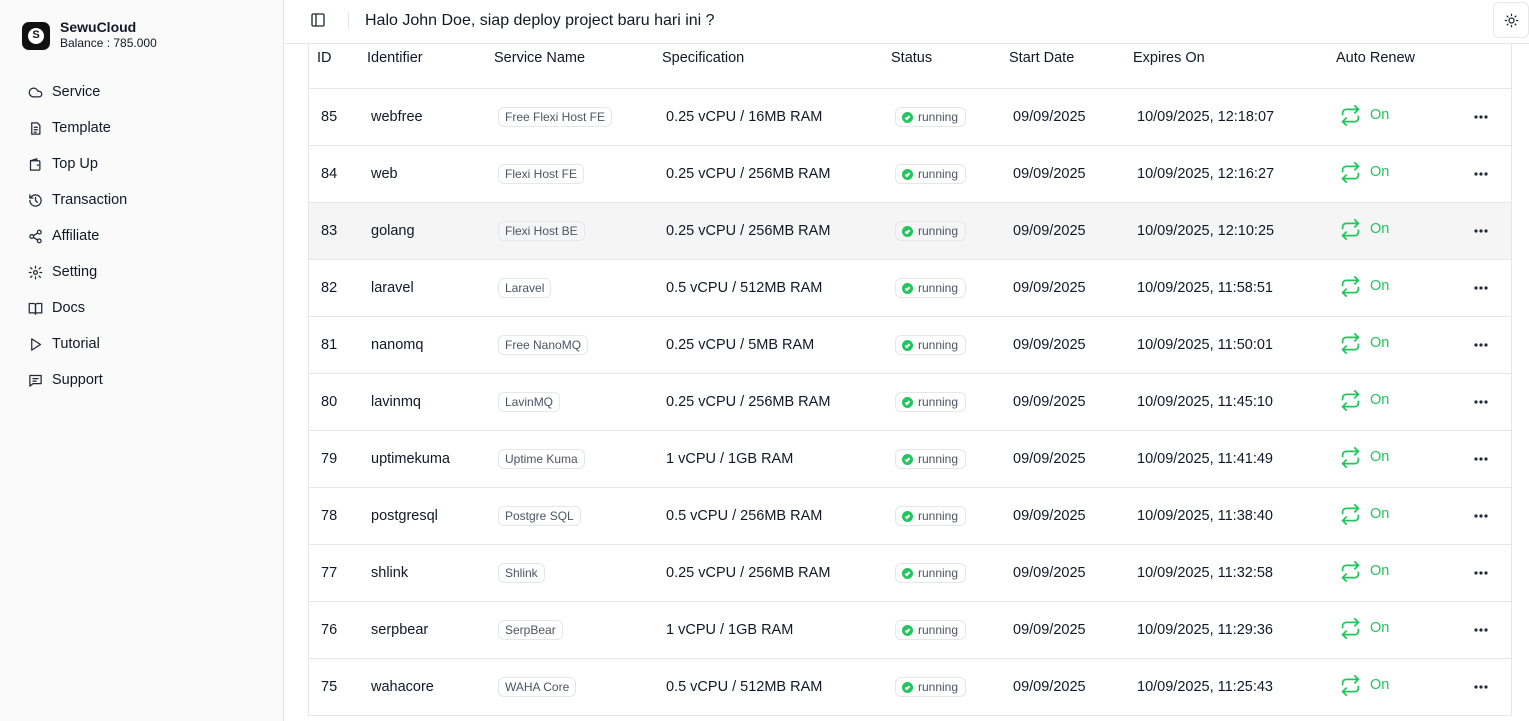 The image size is (1529, 721). I want to click on sidebar-item-top-up: Top Up, so click(142, 164).